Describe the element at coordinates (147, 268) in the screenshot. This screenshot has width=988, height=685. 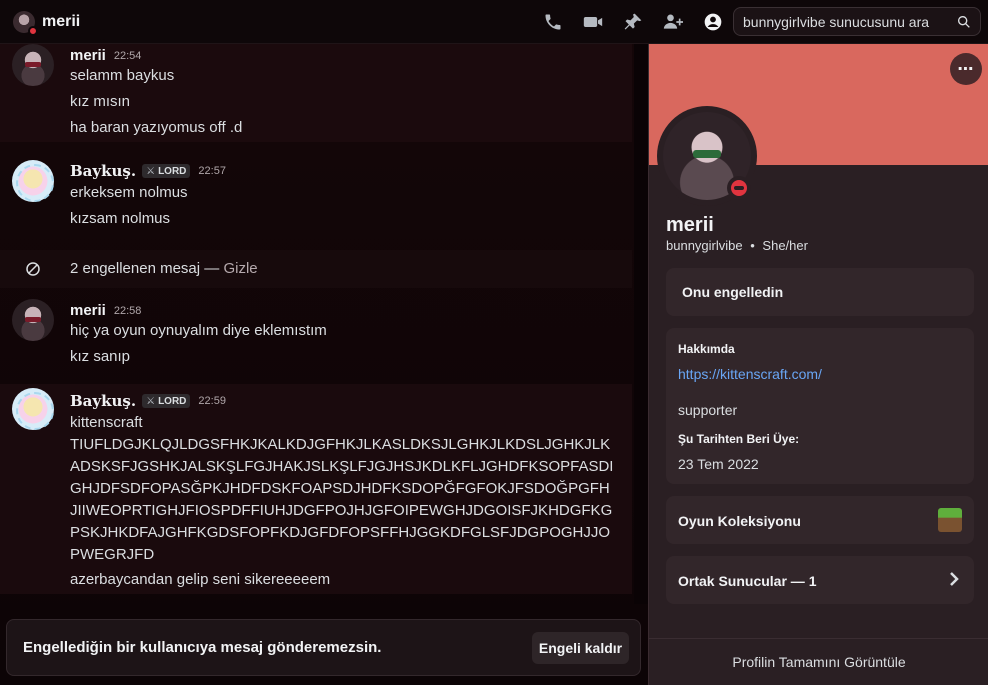
I see `blocked-count-text: 2 engellenen mesaj —` at that location.